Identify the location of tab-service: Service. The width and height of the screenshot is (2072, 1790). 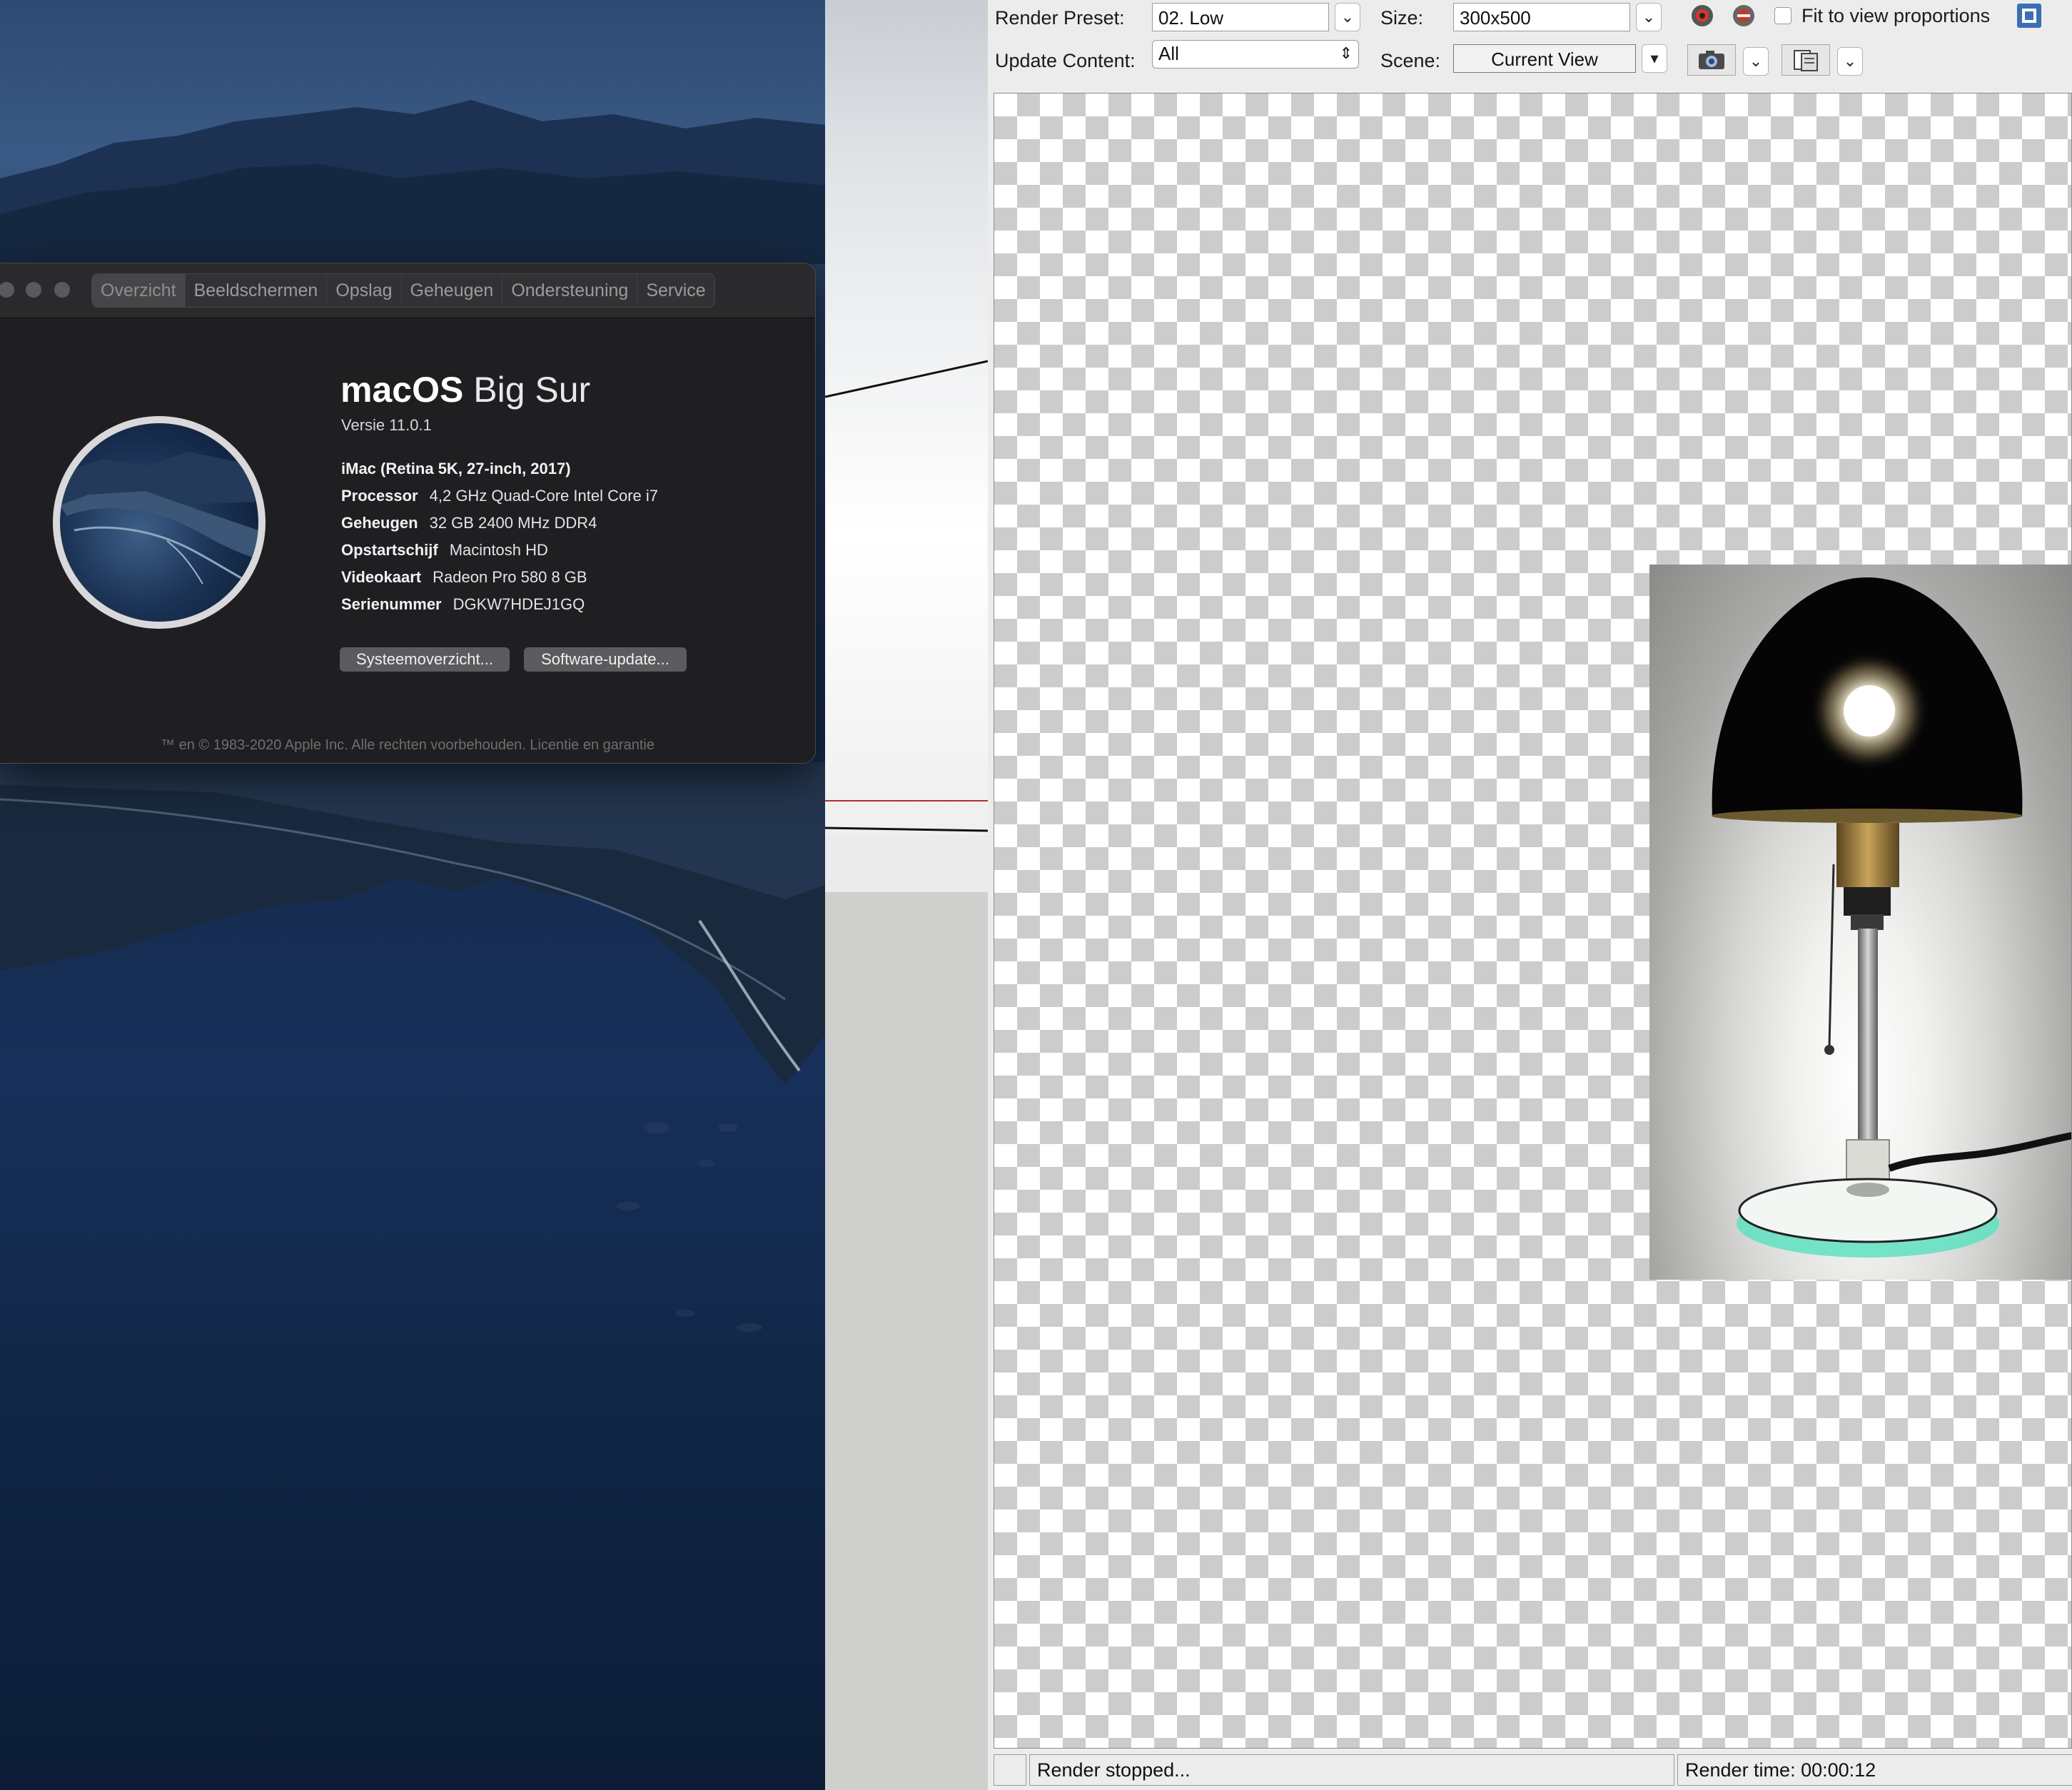
(675, 290).